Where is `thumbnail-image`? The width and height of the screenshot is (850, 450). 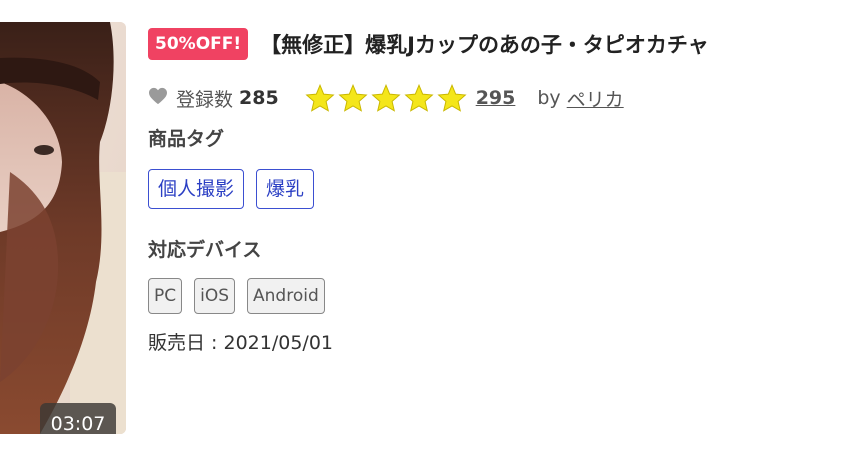
thumbnail-image is located at coordinates (63, 228).